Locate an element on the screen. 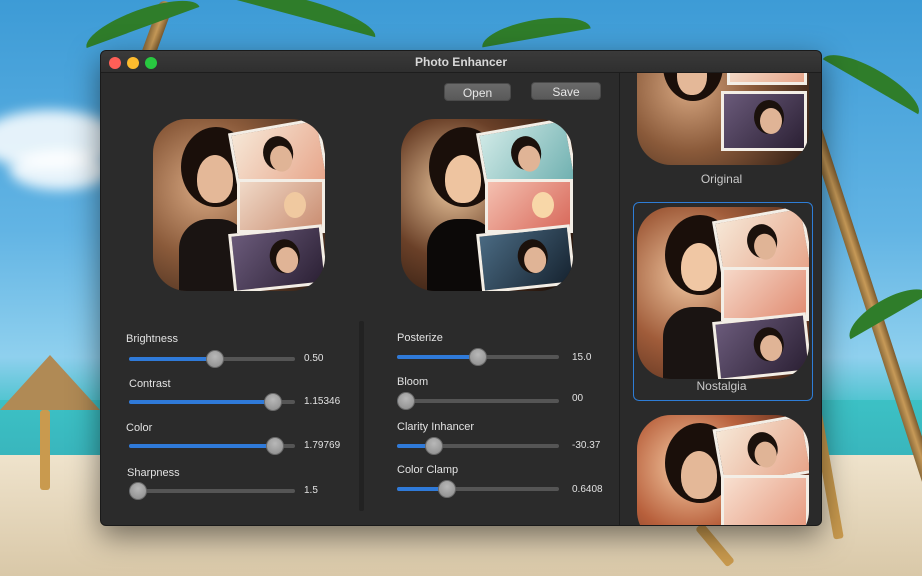  sharpness-slider is located at coordinates (212, 491).